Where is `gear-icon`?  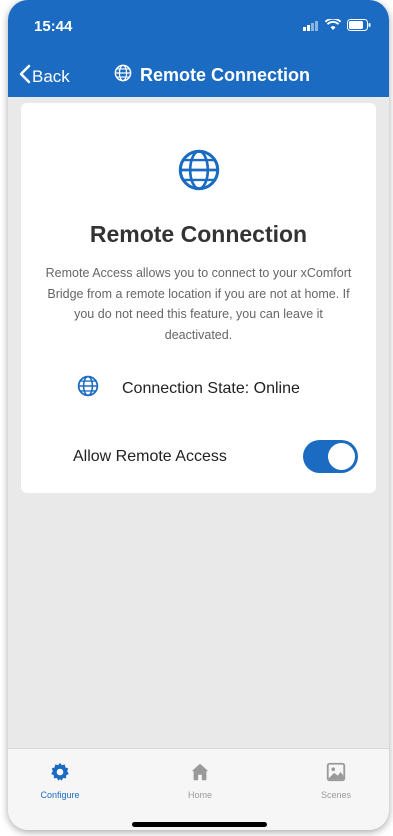 gear-icon is located at coordinates (60, 774).